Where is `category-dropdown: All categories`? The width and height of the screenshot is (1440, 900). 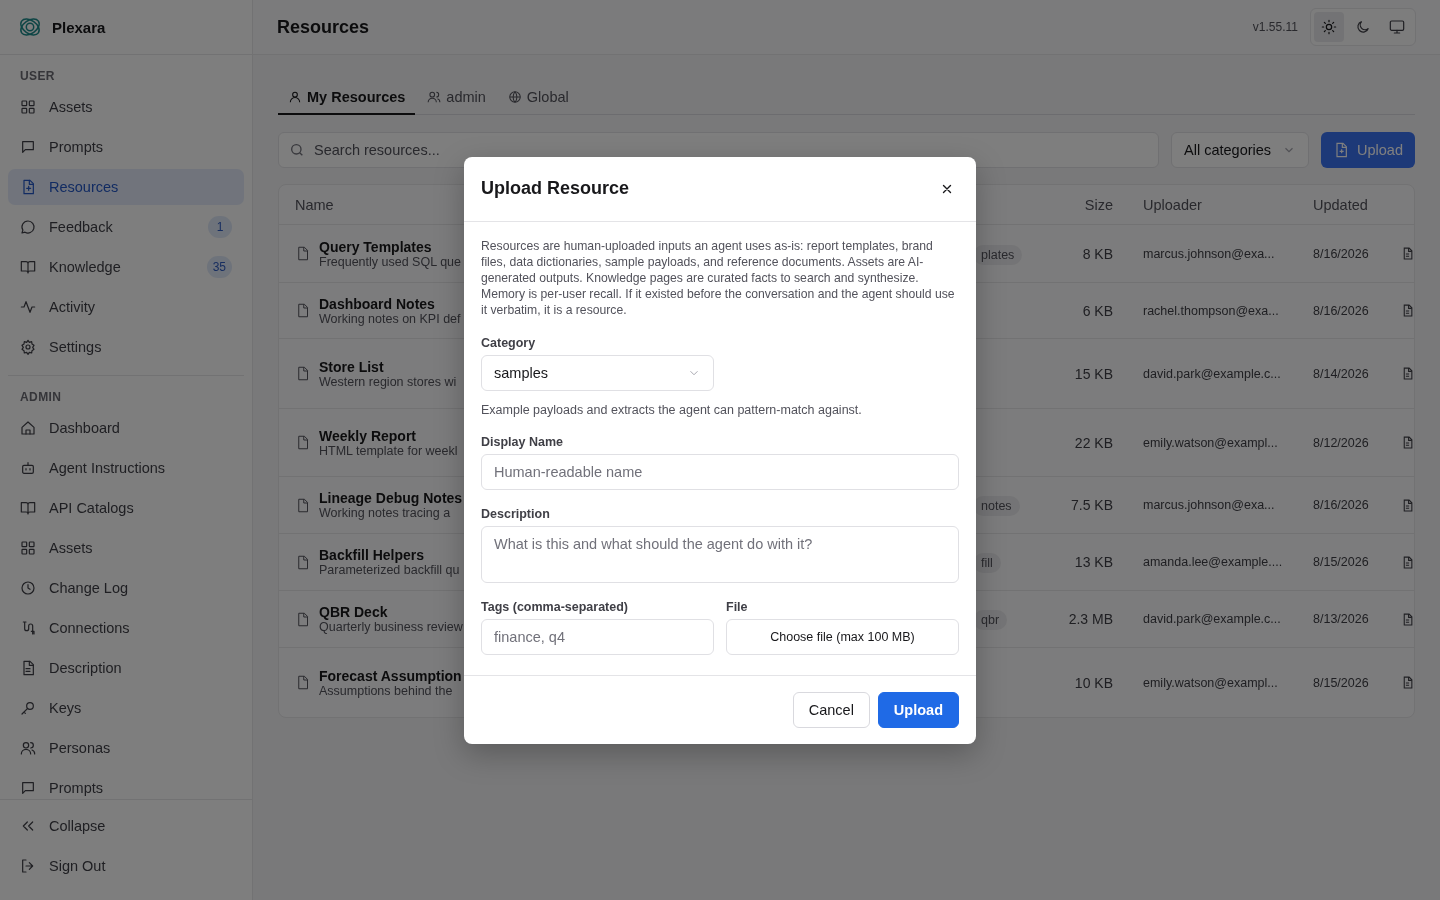
category-dropdown: All categories is located at coordinates (1240, 150).